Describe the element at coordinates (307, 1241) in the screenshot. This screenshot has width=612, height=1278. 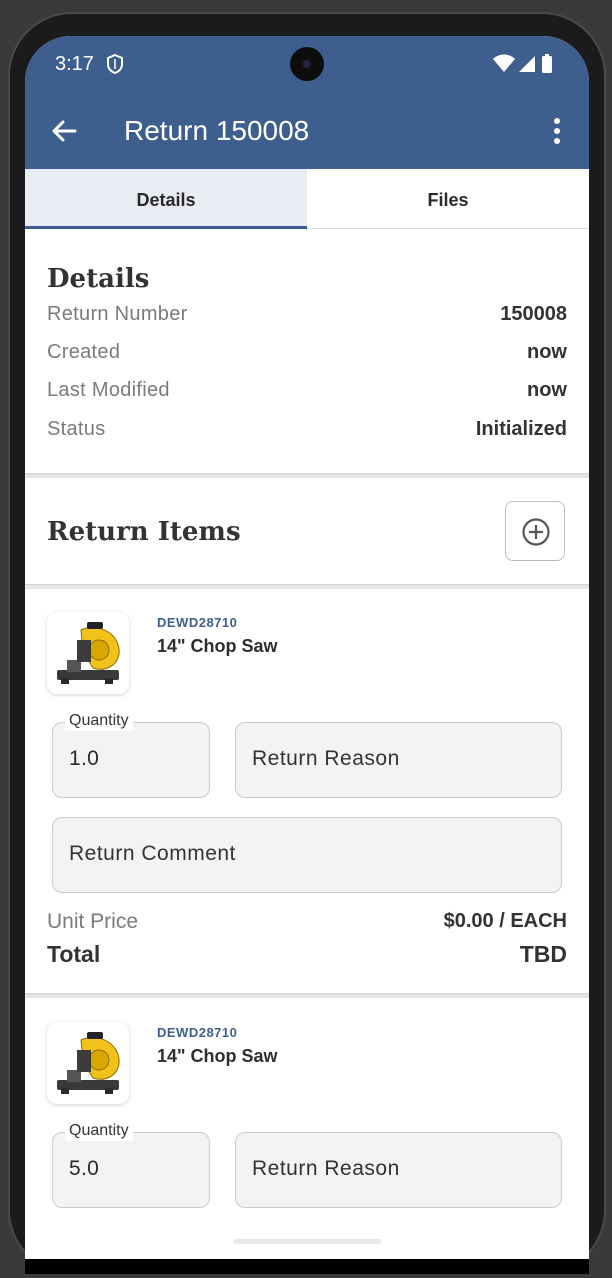
I see `home-gesture-handle` at that location.